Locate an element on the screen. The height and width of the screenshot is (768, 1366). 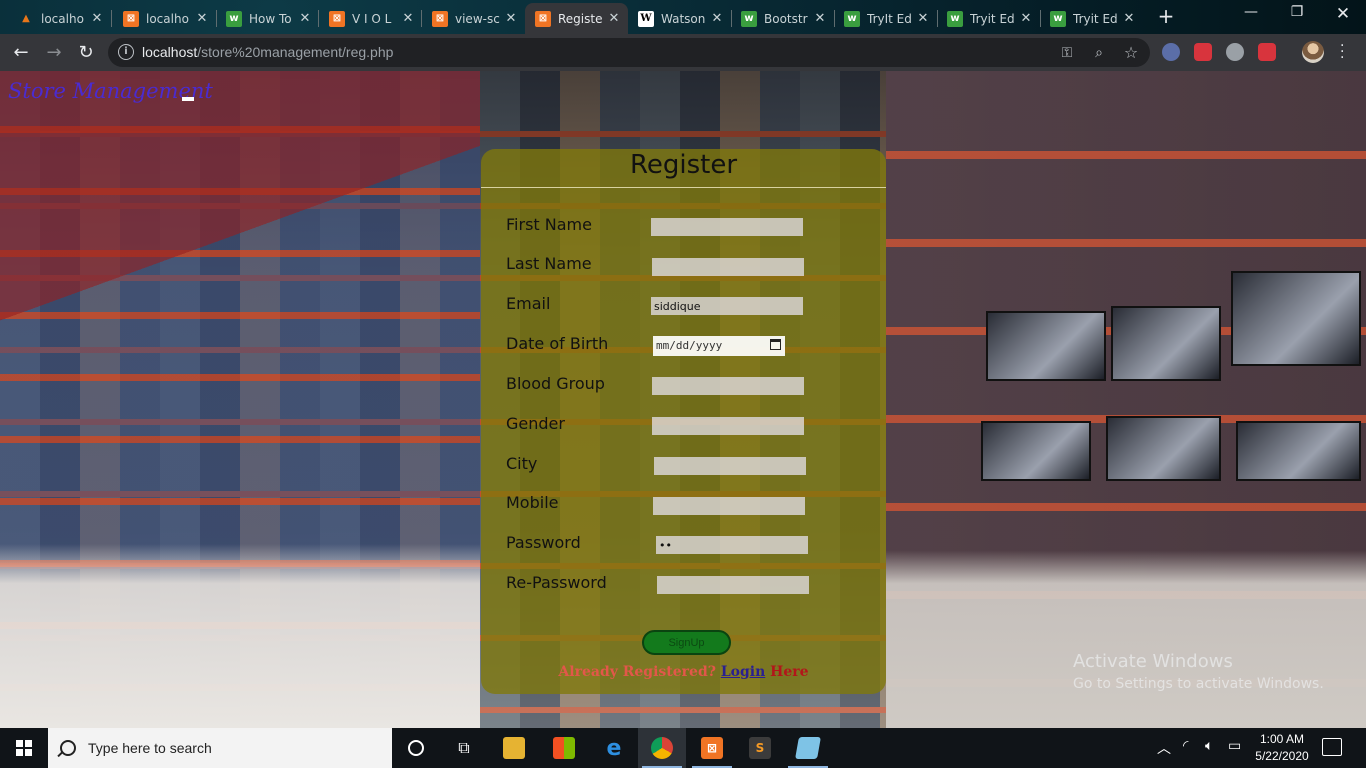
tab-title: Bootstr is located at coordinates (786, 18).